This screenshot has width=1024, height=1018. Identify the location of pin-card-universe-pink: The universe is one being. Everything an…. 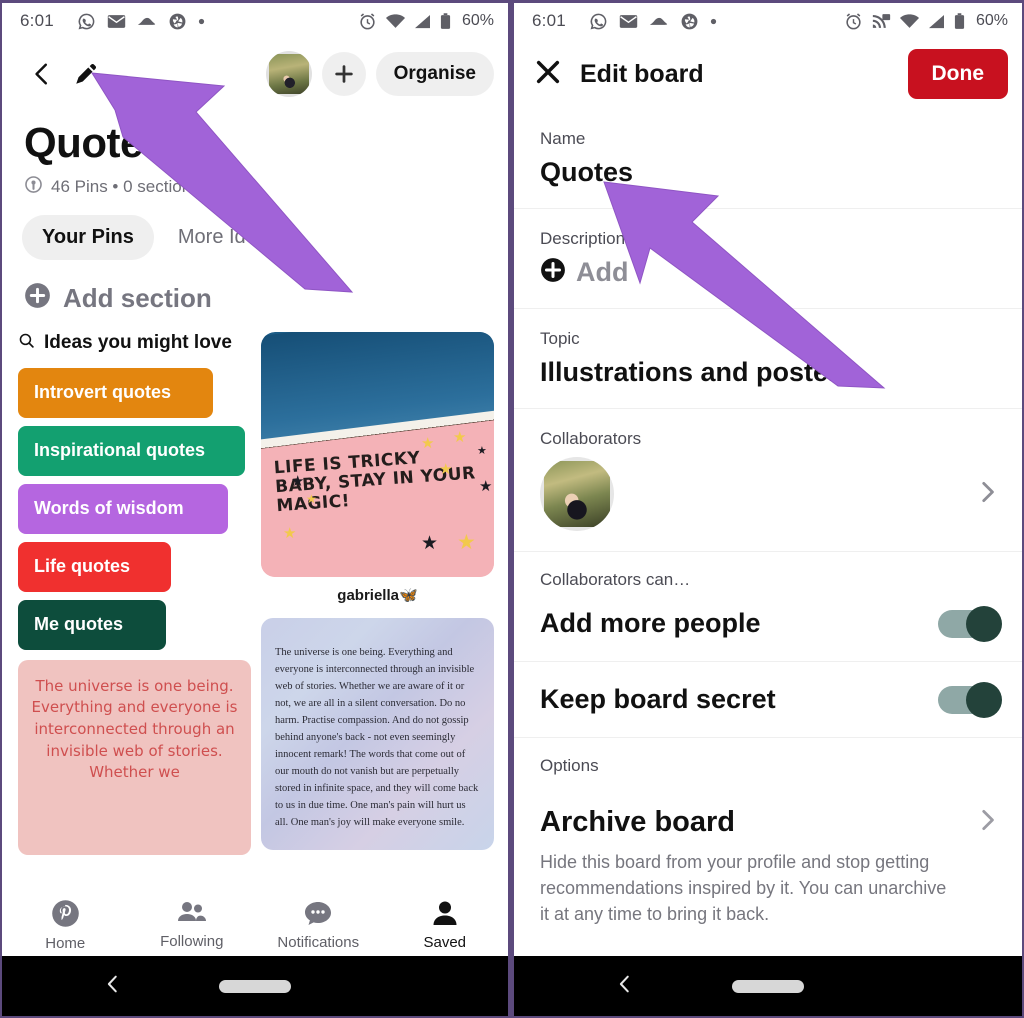
(134, 757).